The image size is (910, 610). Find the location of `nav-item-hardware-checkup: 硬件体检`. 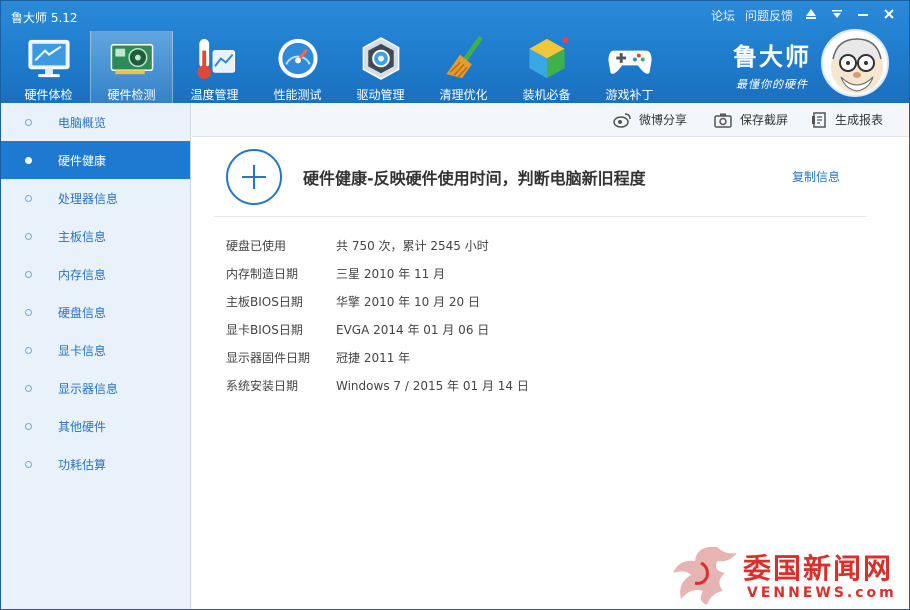

nav-item-hardware-checkup: 硬件体检 is located at coordinates (48, 67).